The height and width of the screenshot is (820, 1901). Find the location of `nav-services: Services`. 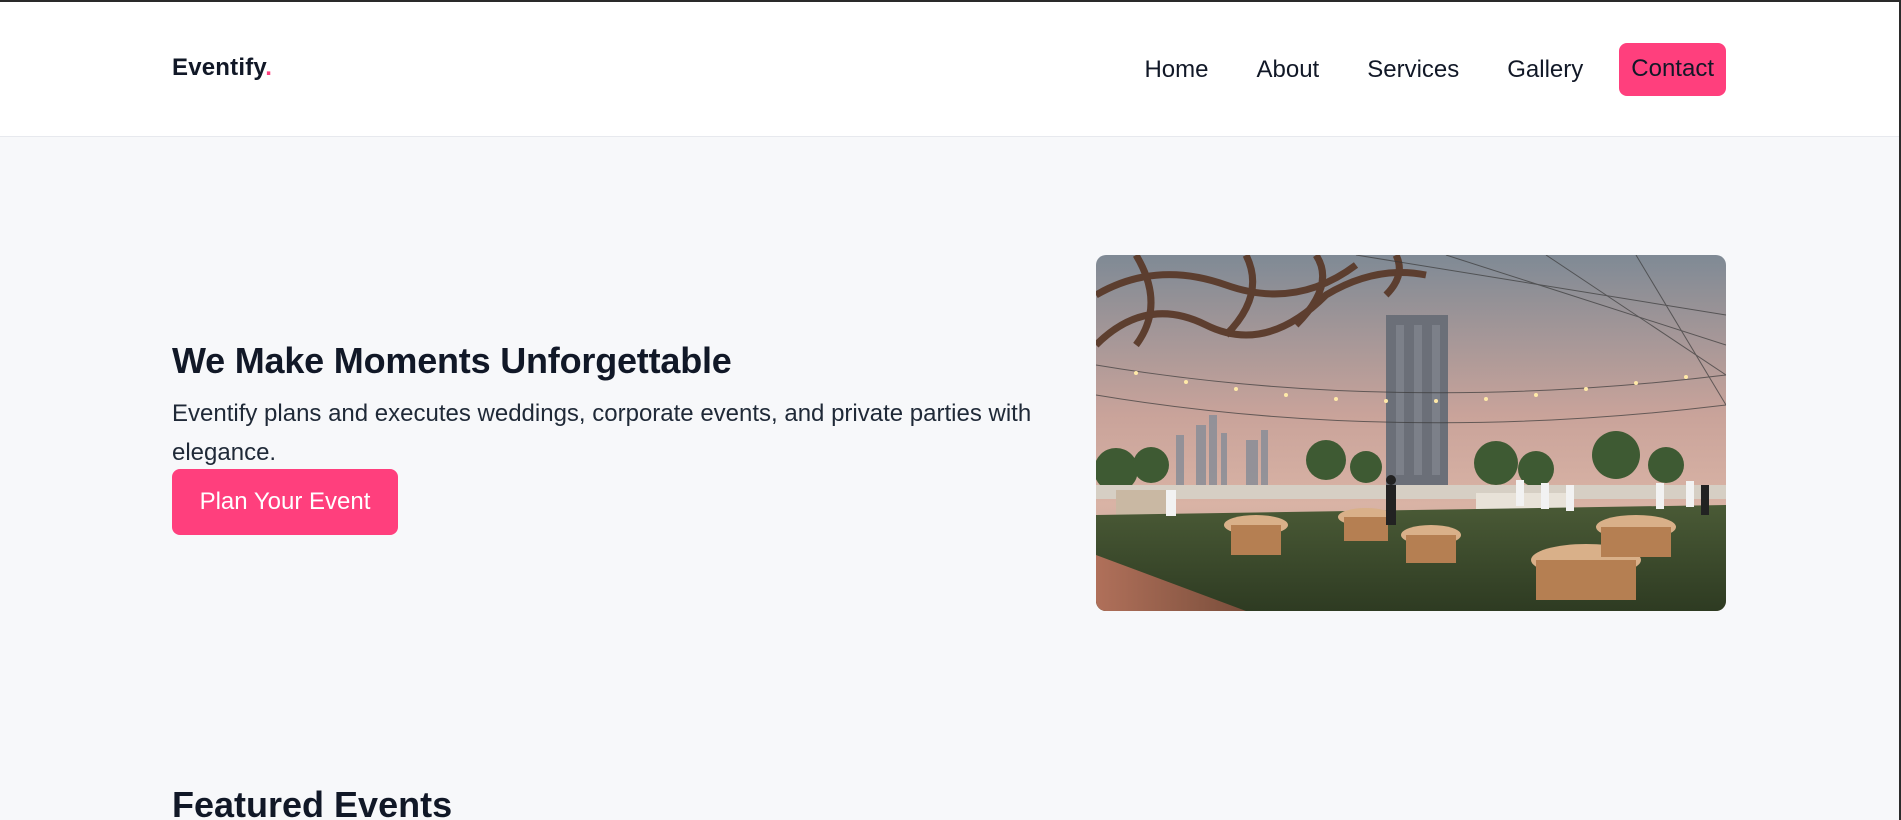

nav-services: Services is located at coordinates (1413, 70).